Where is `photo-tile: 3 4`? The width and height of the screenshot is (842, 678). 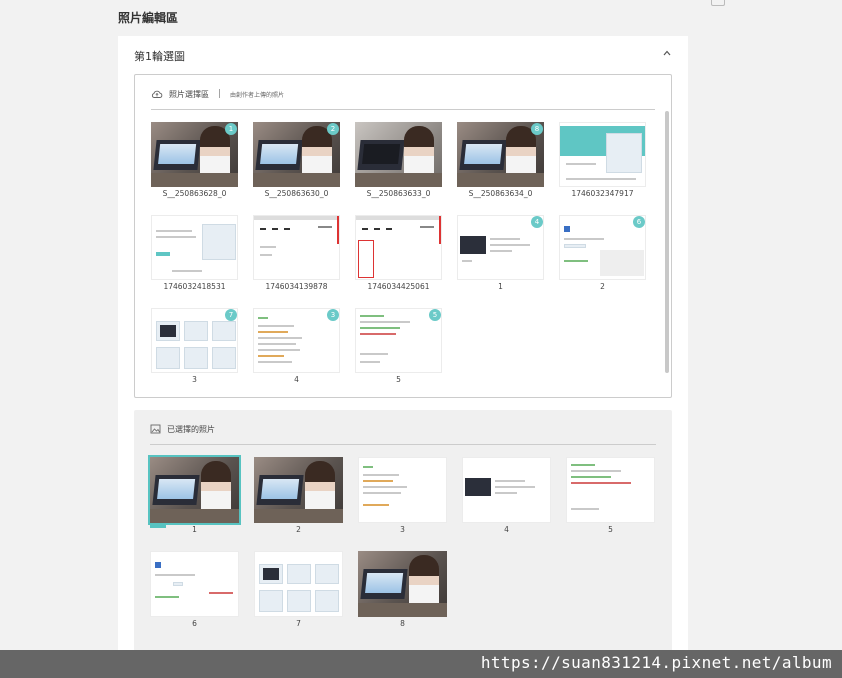
photo-tile: 3 4 is located at coordinates (296, 347).